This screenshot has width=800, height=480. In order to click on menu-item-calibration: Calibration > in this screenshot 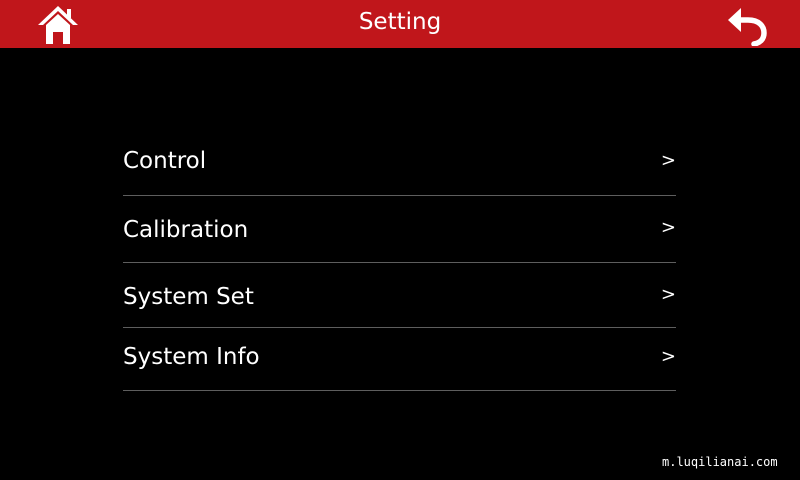, I will do `click(399, 229)`.